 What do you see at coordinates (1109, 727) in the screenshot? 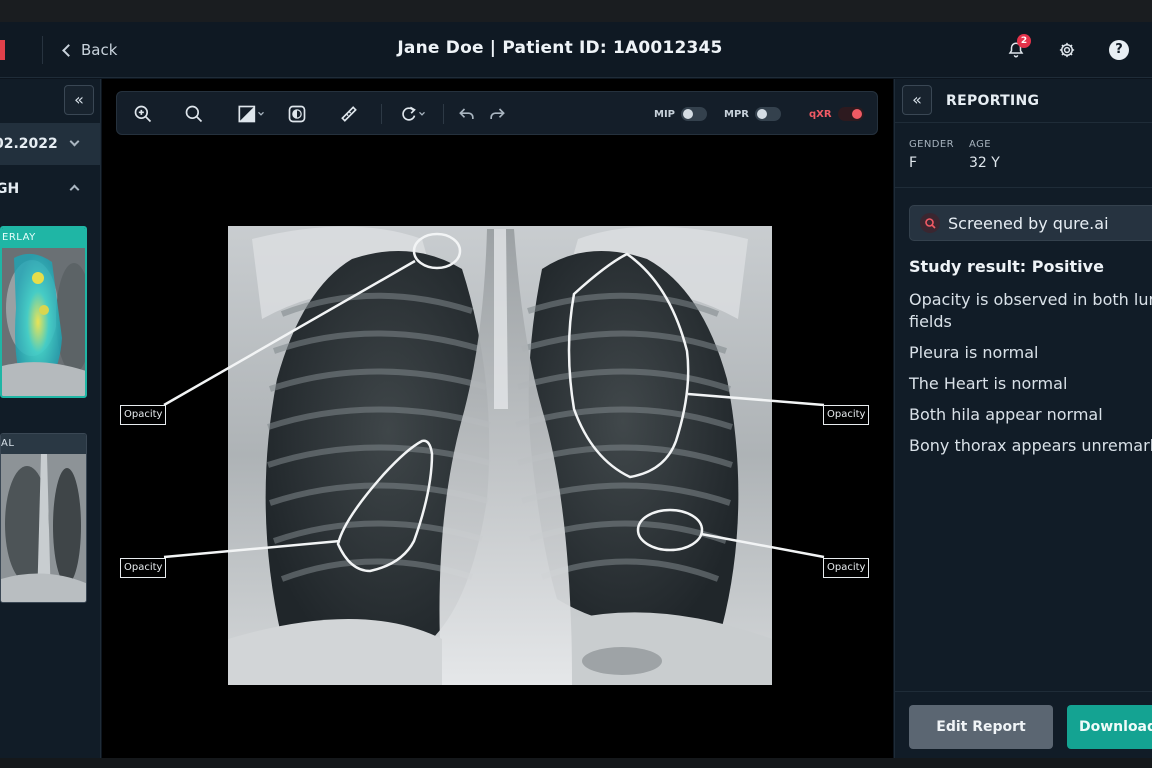
I see `download-button: Download` at bounding box center [1109, 727].